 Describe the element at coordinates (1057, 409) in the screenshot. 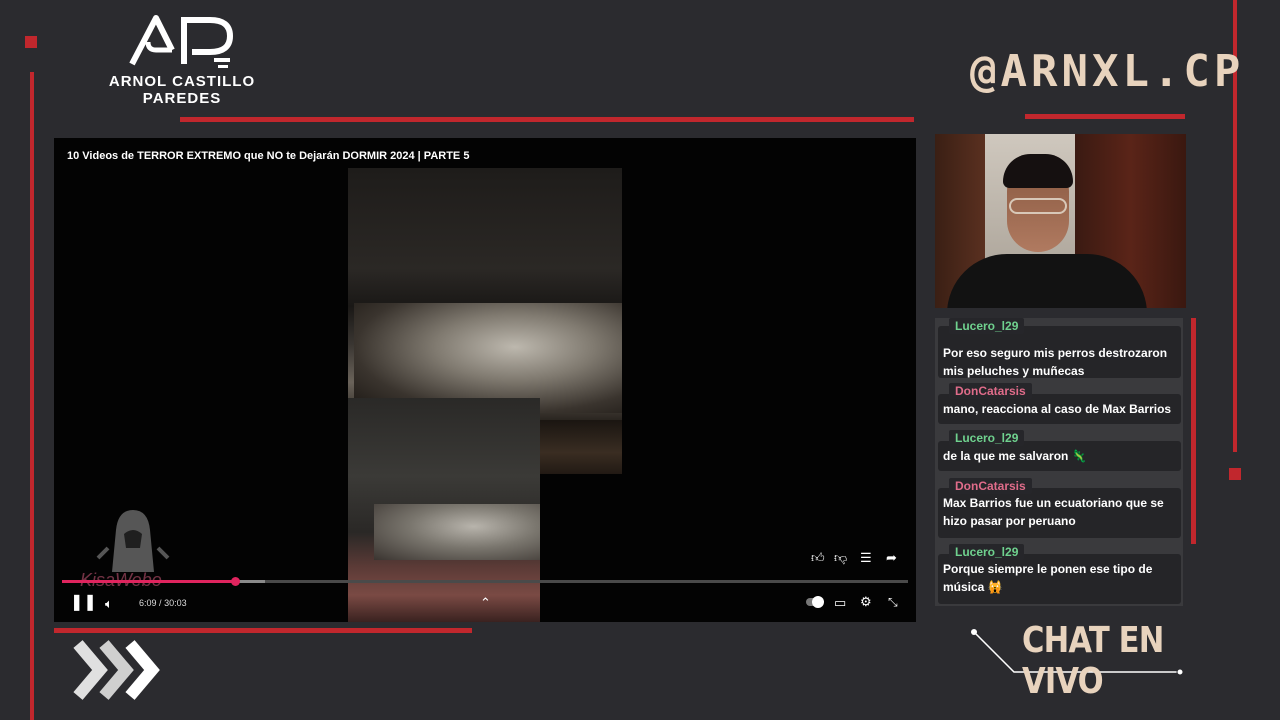

I see `chat-message-text: mano, reacciona al caso de Max Barrios` at that location.